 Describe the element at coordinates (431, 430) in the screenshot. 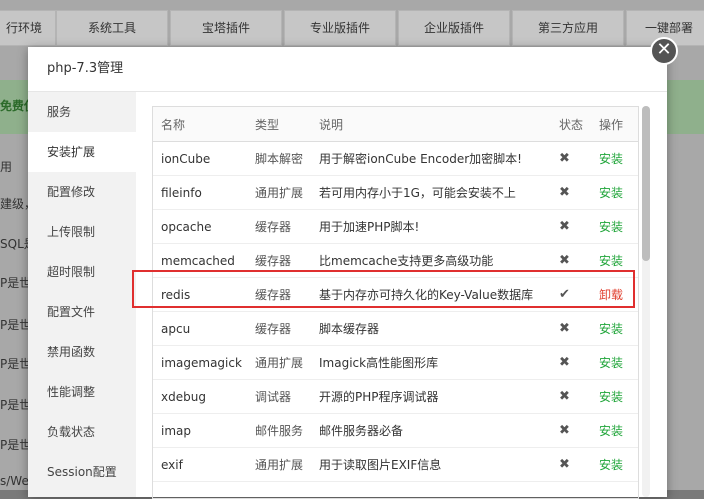

I see `extension-description: 邮件服务器必备` at that location.